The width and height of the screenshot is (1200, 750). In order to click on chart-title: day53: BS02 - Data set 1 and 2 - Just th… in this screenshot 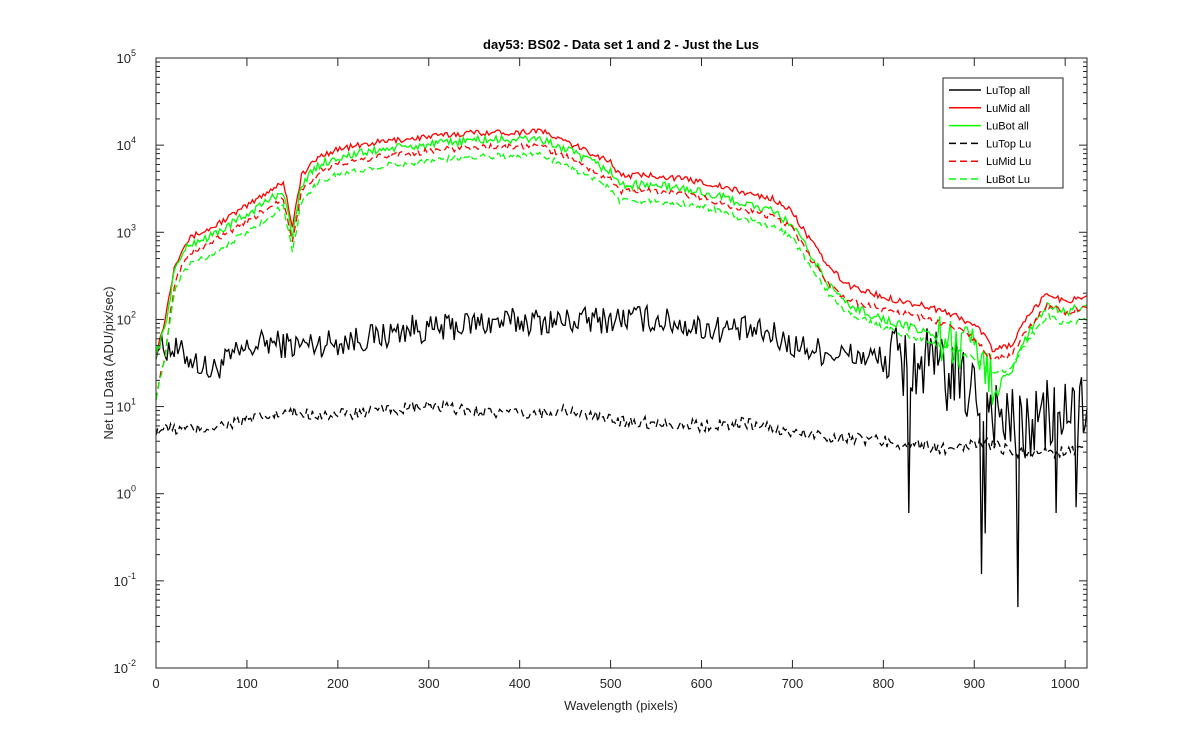, I will do `click(621, 44)`.